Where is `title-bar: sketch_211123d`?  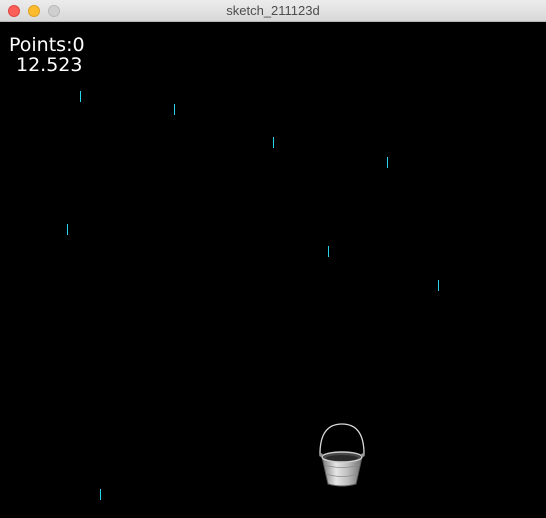 title-bar: sketch_211123d is located at coordinates (273, 11).